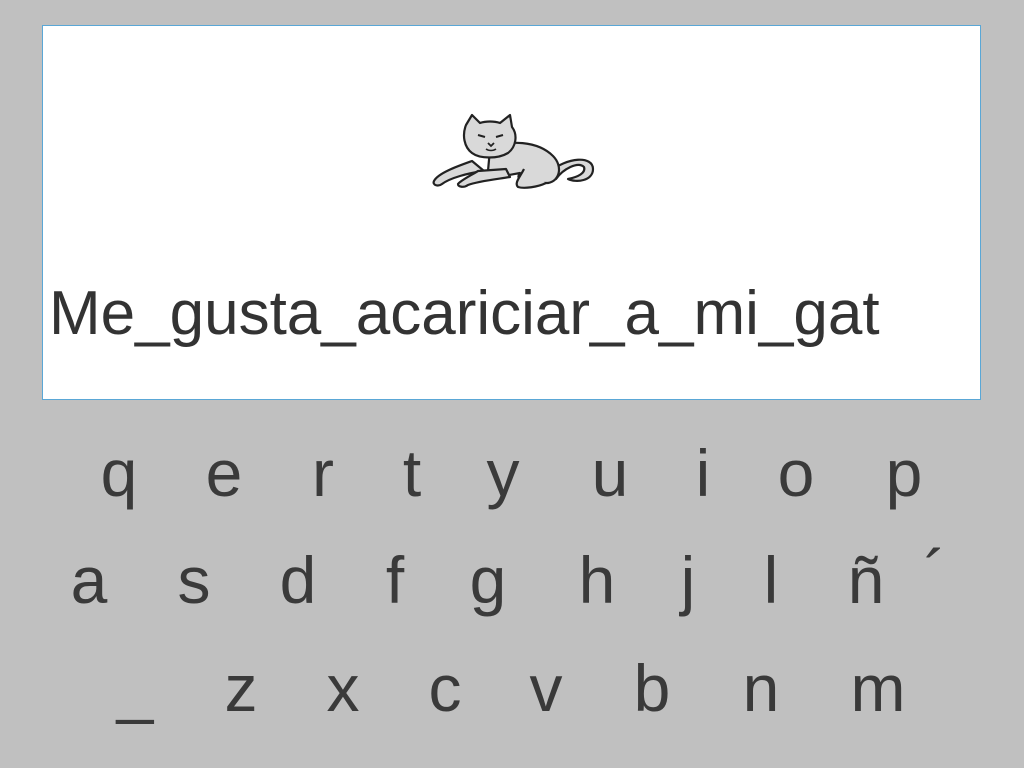 Image resolution: width=1024 pixels, height=768 pixels. I want to click on key-z: z, so click(241, 688).